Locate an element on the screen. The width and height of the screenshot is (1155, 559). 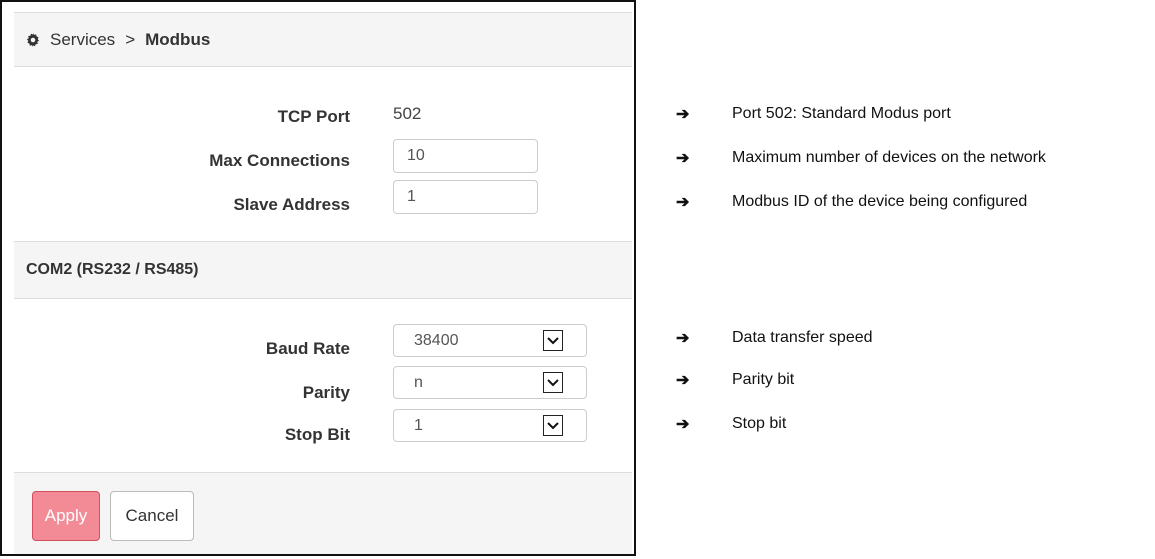
annotation-text: Maximum number of devices on the network is located at coordinates (889, 157).